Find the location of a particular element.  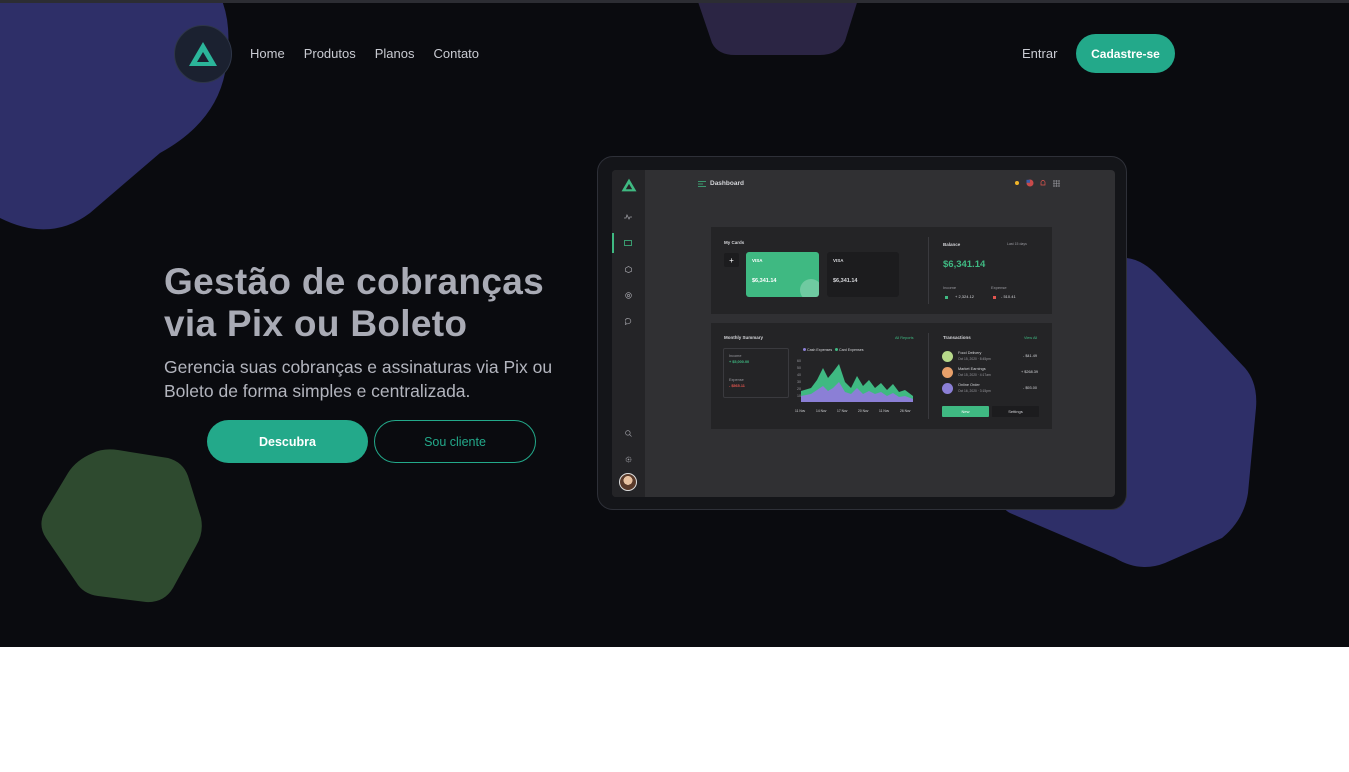

expenses-area-chart is located at coordinates (857, 383).